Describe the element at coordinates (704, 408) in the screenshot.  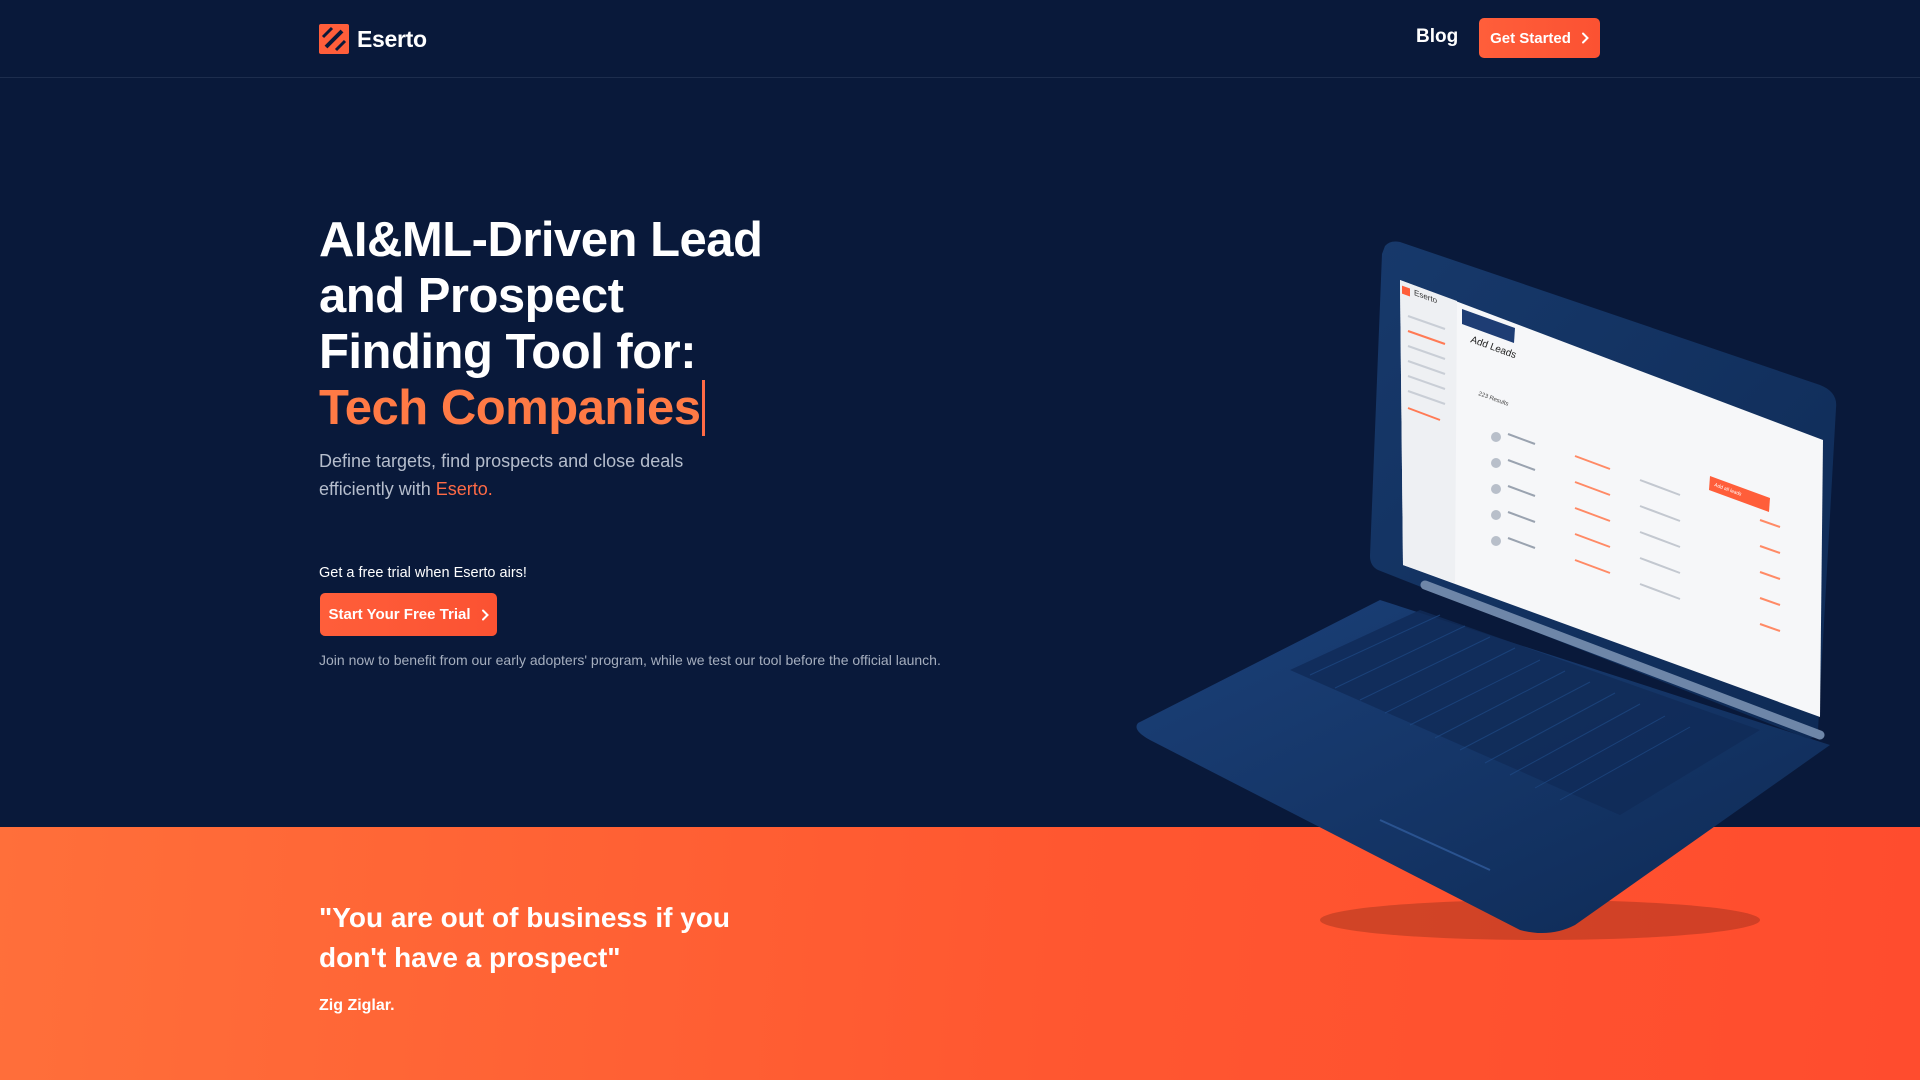
I see `typing-caret` at that location.